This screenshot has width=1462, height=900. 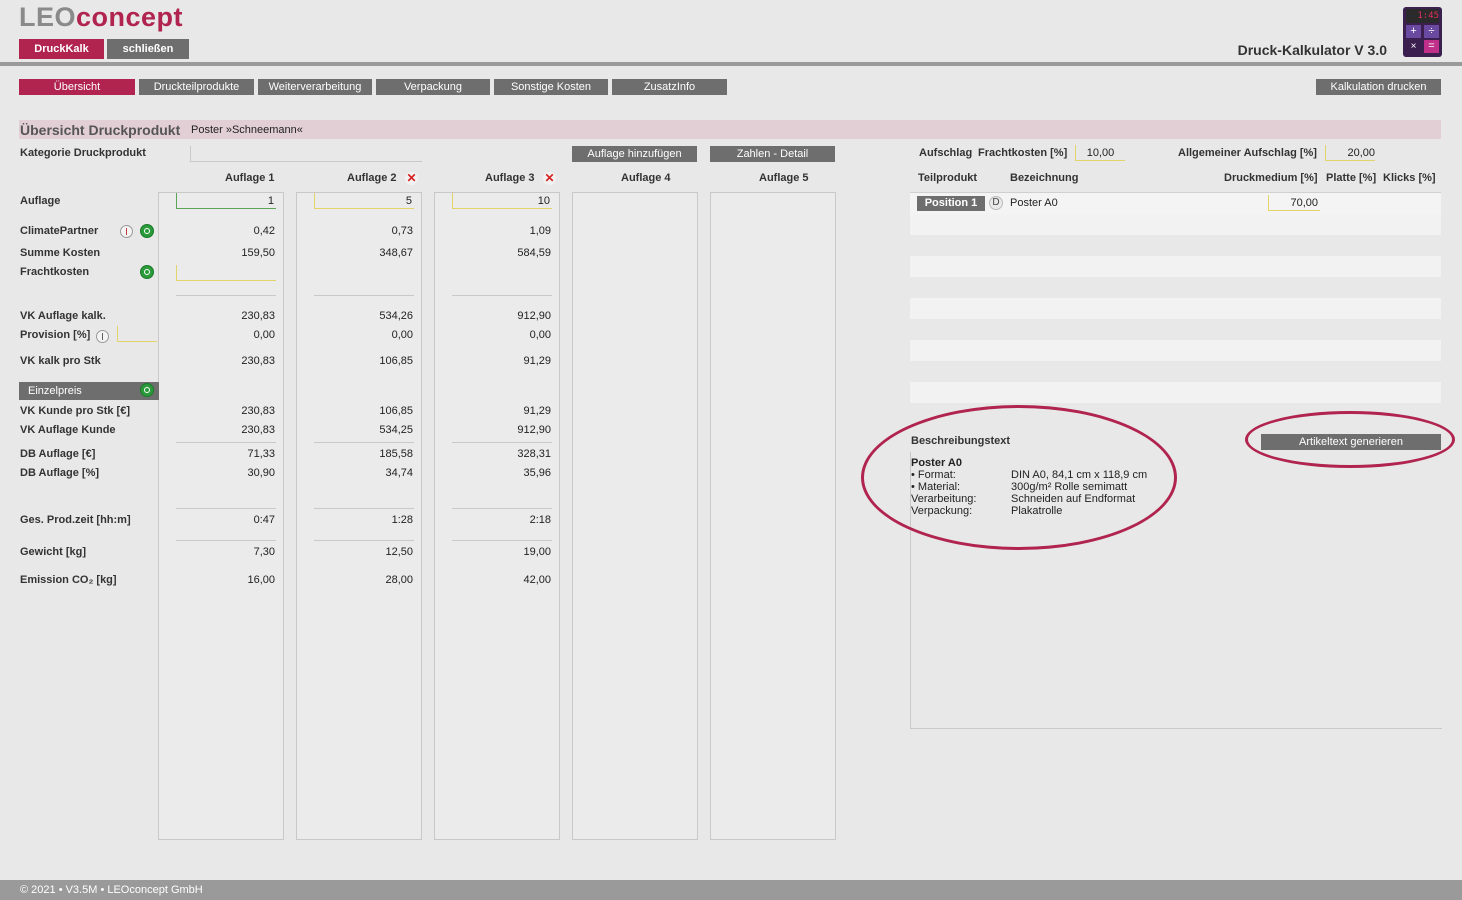 I want to click on footer-text: © 2021 • V3.5M • LEOconcept GmbH, so click(x=111, y=890).